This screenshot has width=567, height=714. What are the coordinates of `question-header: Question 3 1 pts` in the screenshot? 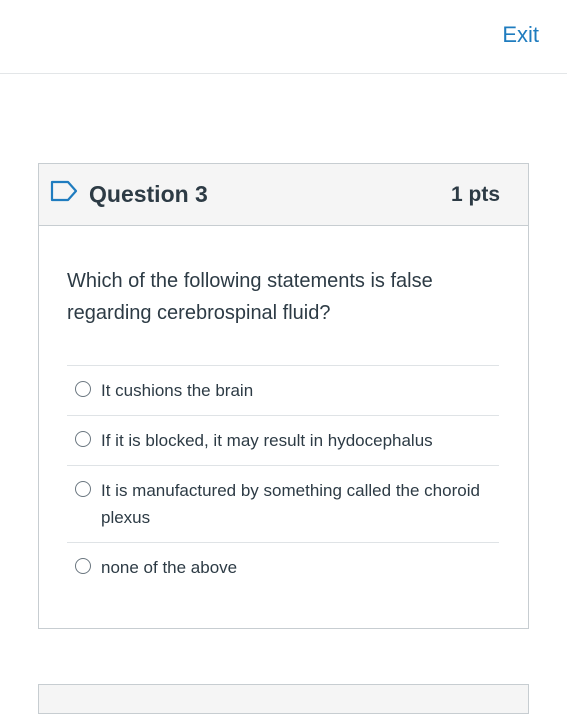 It's located at (283, 195).